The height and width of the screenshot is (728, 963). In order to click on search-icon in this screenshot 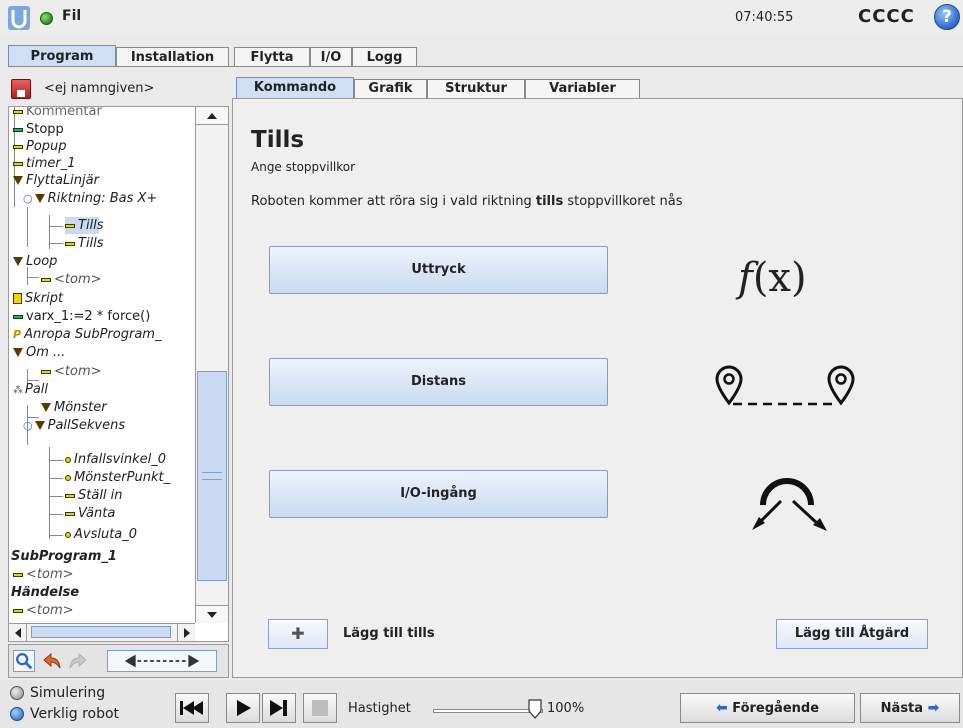, I will do `click(24, 661)`.